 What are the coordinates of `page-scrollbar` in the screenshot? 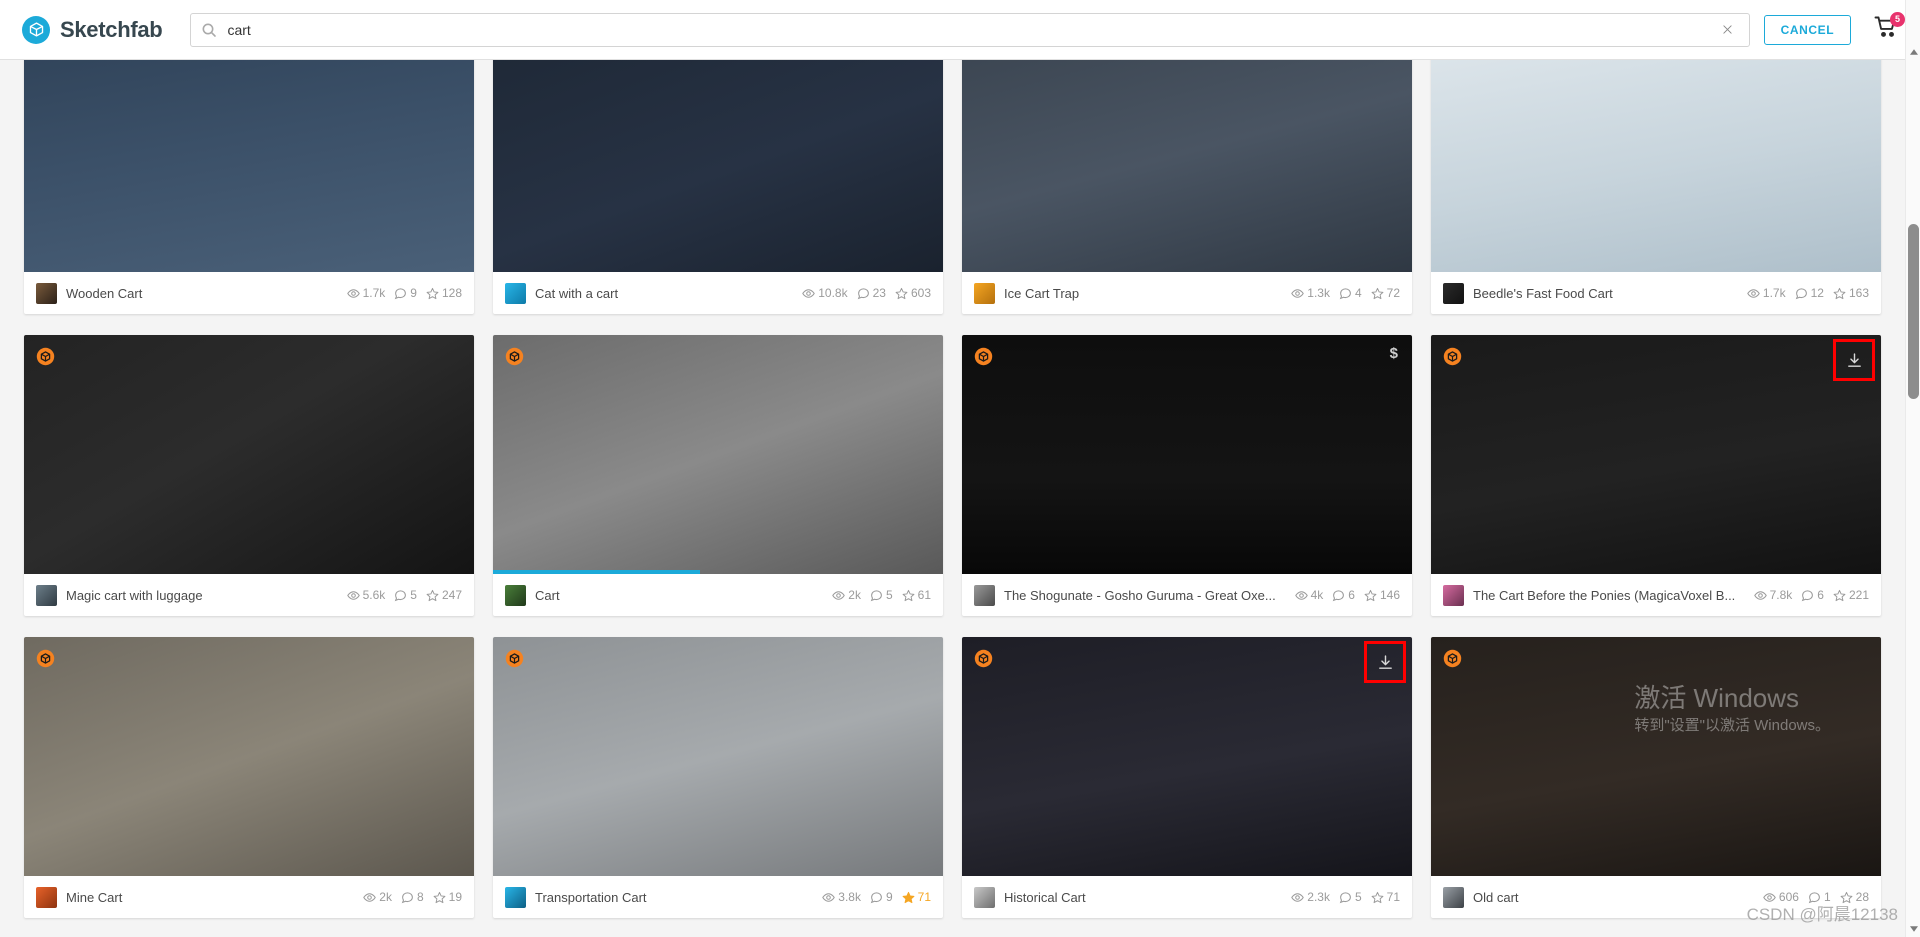 It's located at (1912, 468).